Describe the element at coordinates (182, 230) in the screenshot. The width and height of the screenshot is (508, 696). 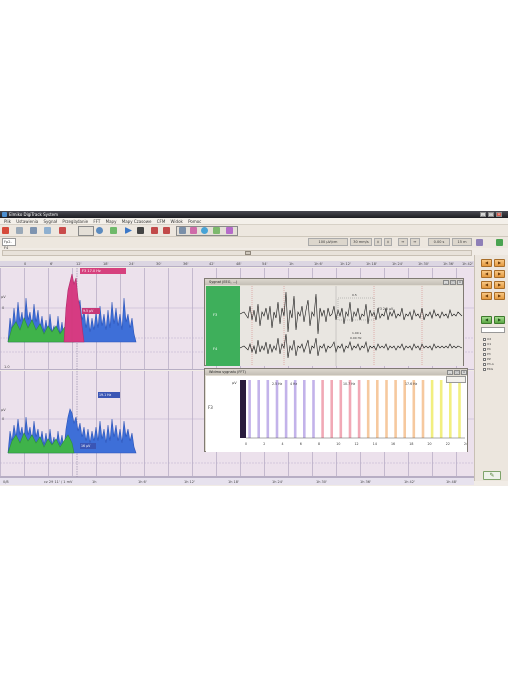
I see `grid-icon` at that location.